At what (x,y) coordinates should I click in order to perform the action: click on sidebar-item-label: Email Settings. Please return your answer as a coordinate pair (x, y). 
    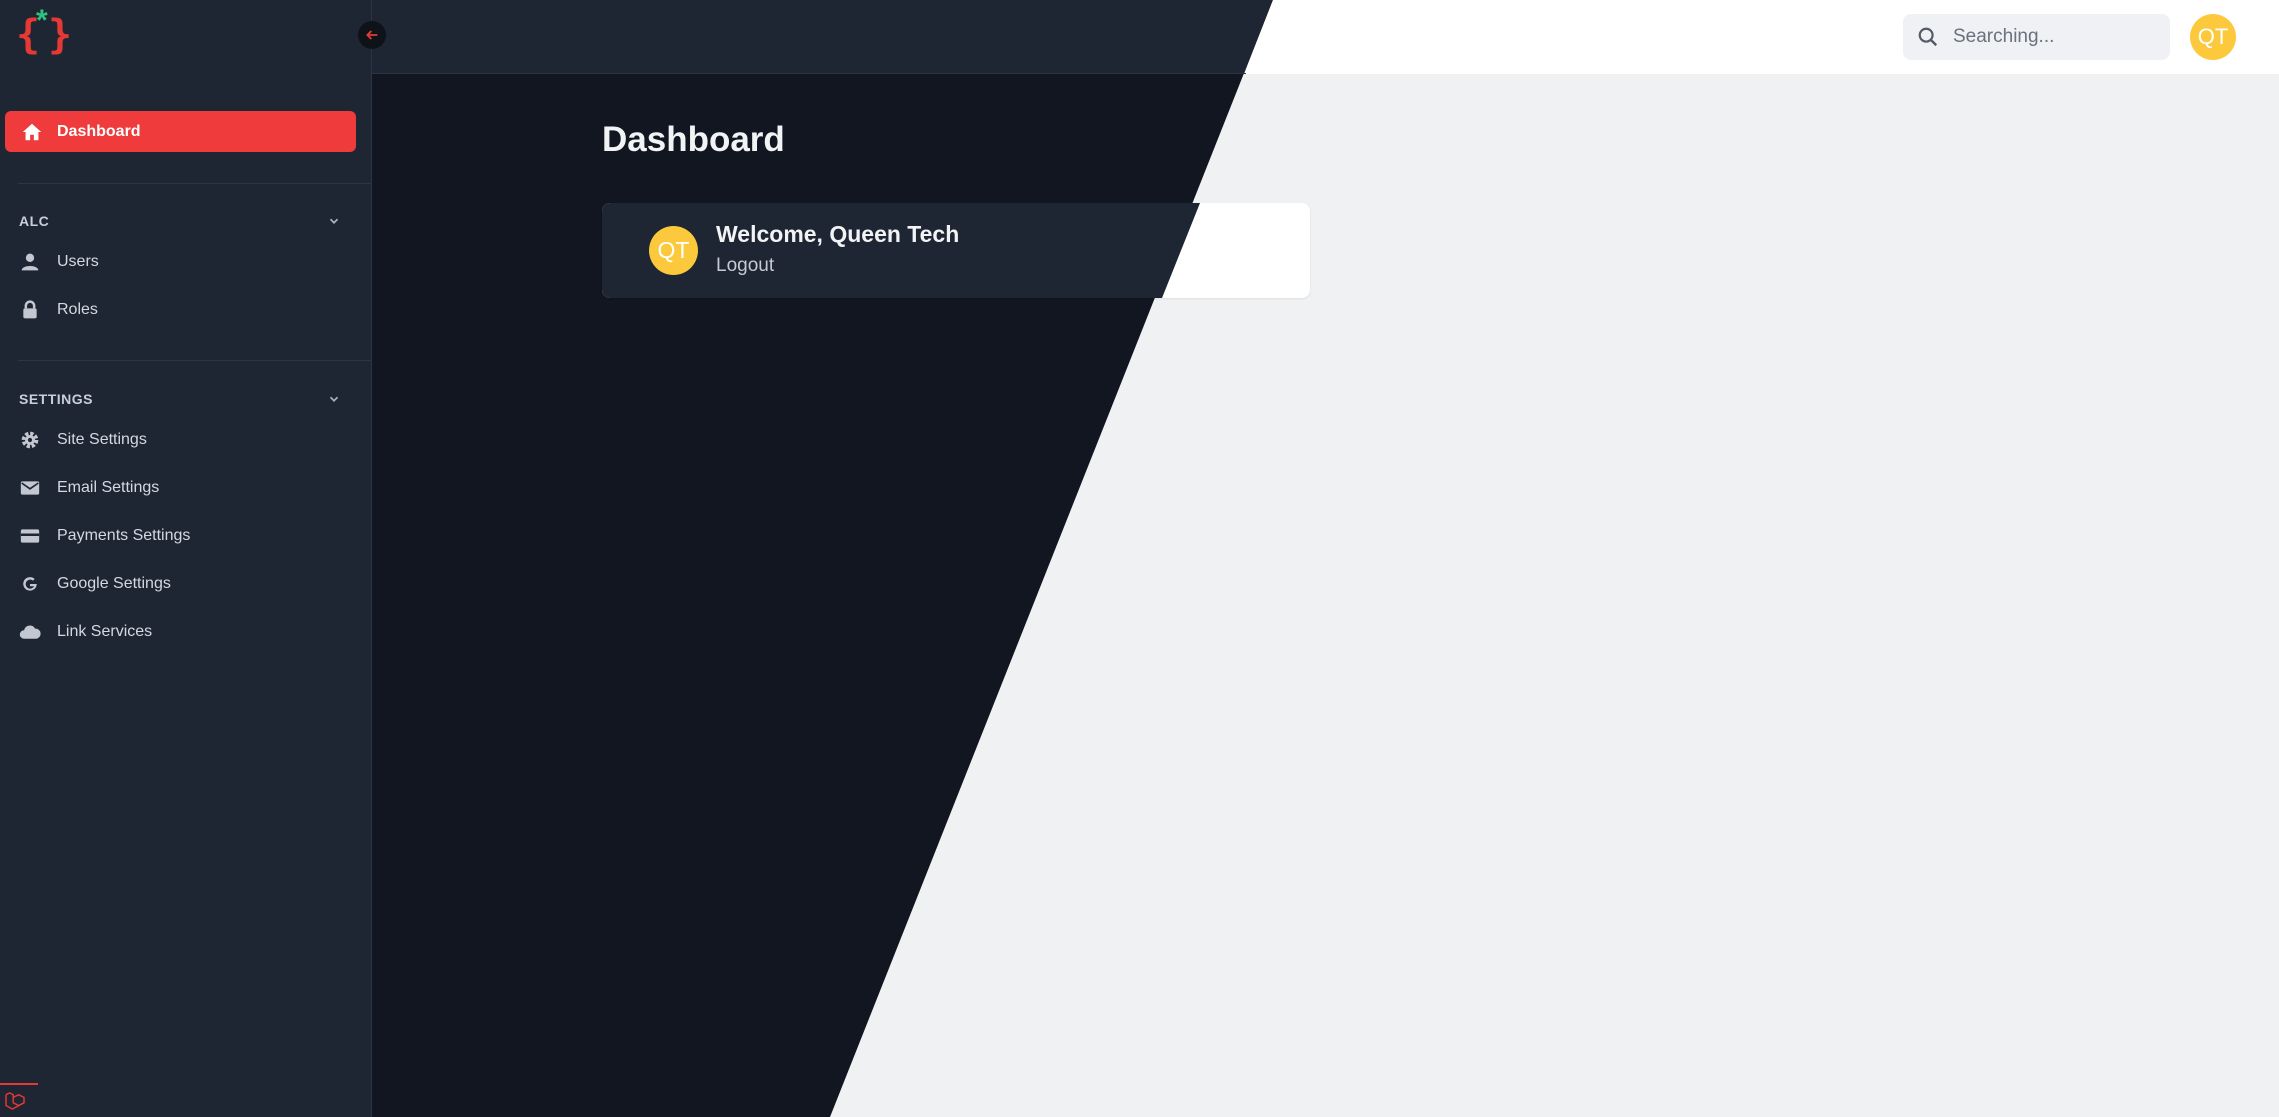
    Looking at the image, I should click on (108, 487).